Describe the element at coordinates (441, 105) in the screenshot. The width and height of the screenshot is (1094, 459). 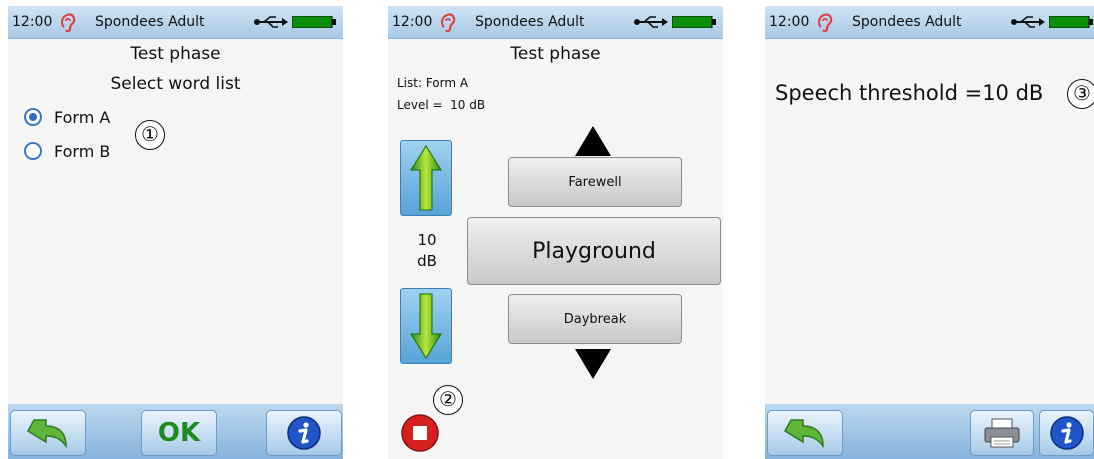
I see `level-label: Level = 10 dB` at that location.